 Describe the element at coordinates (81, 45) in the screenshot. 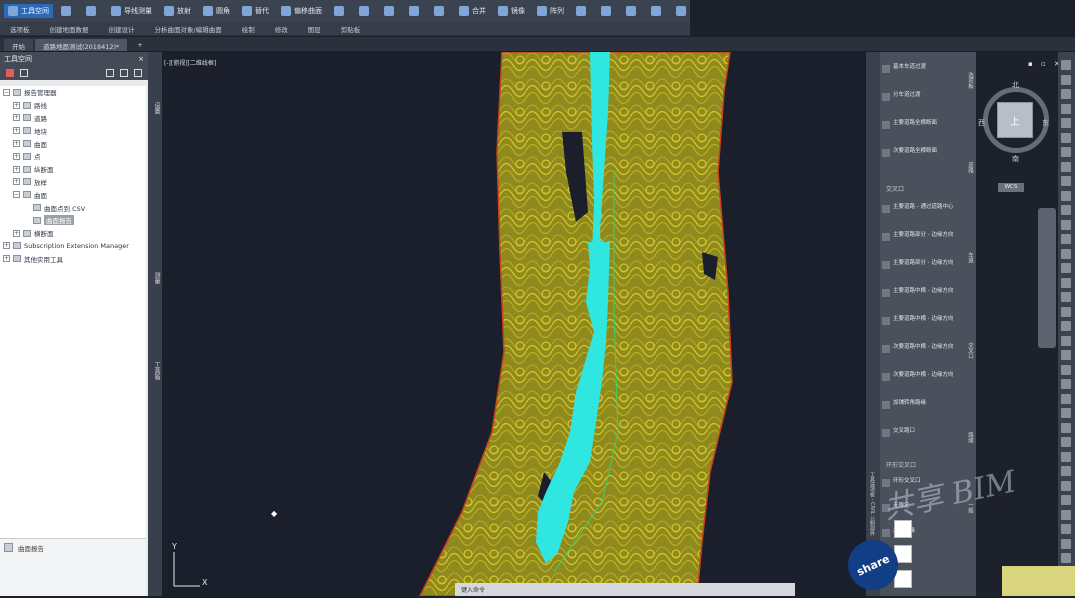

I see `tab-drawing: 道路地面测试(2018412)*` at that location.